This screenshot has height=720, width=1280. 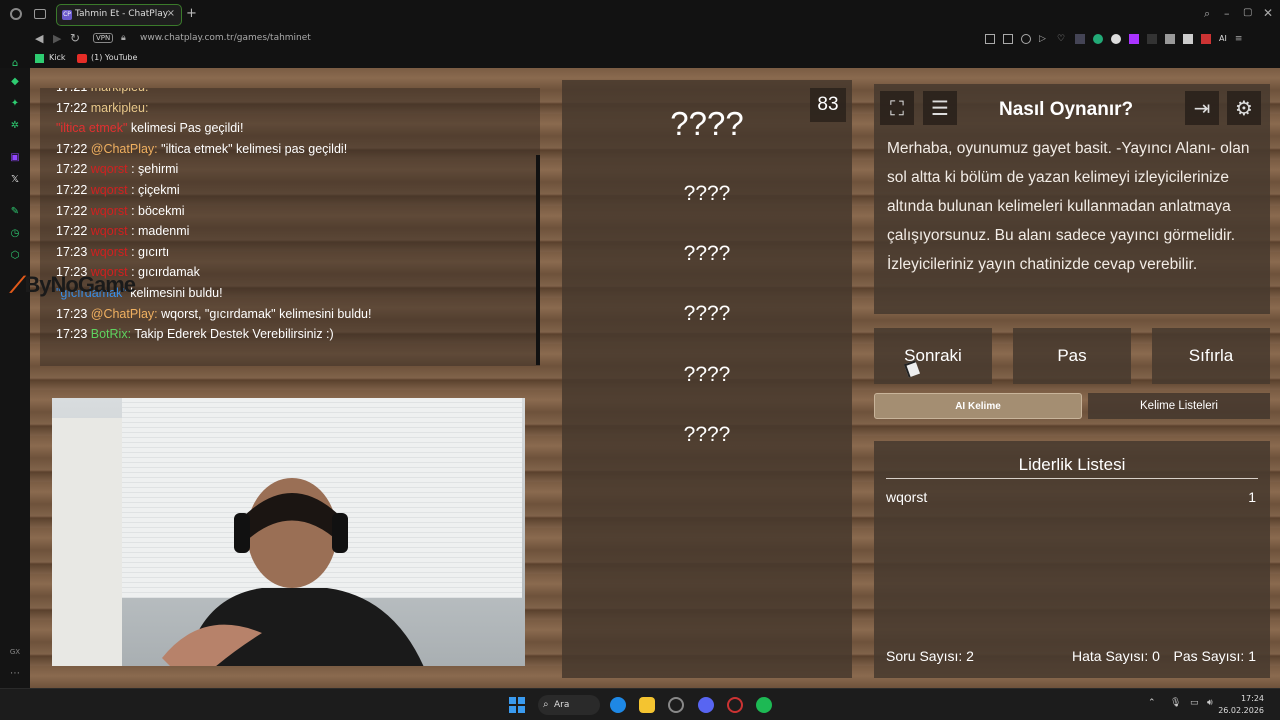 I want to click on sidebar-gx-footer-icon: GX, so click(x=15, y=654).